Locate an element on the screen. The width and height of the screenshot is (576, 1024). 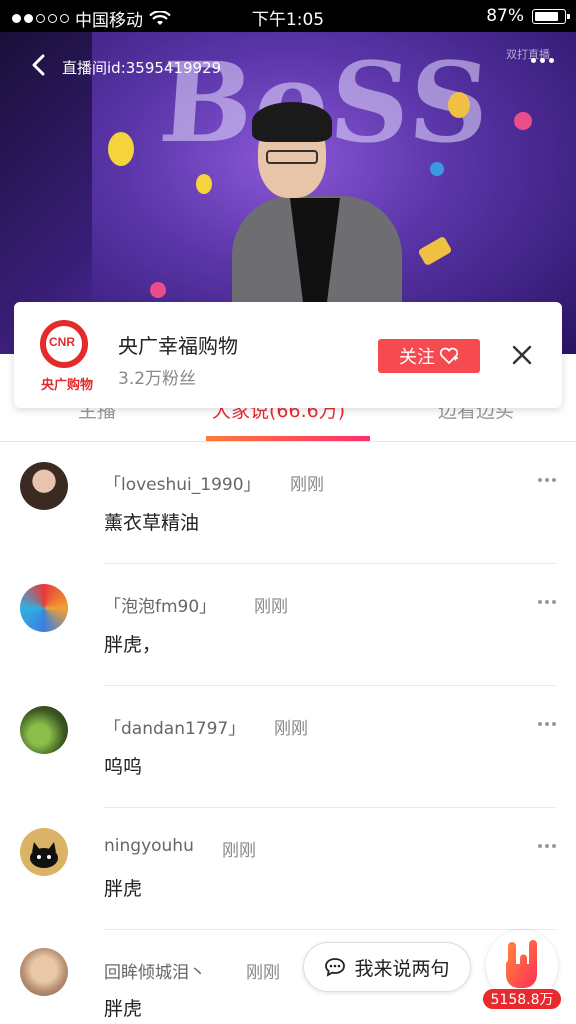
follow-label: 关注 is located at coordinates (417, 357).